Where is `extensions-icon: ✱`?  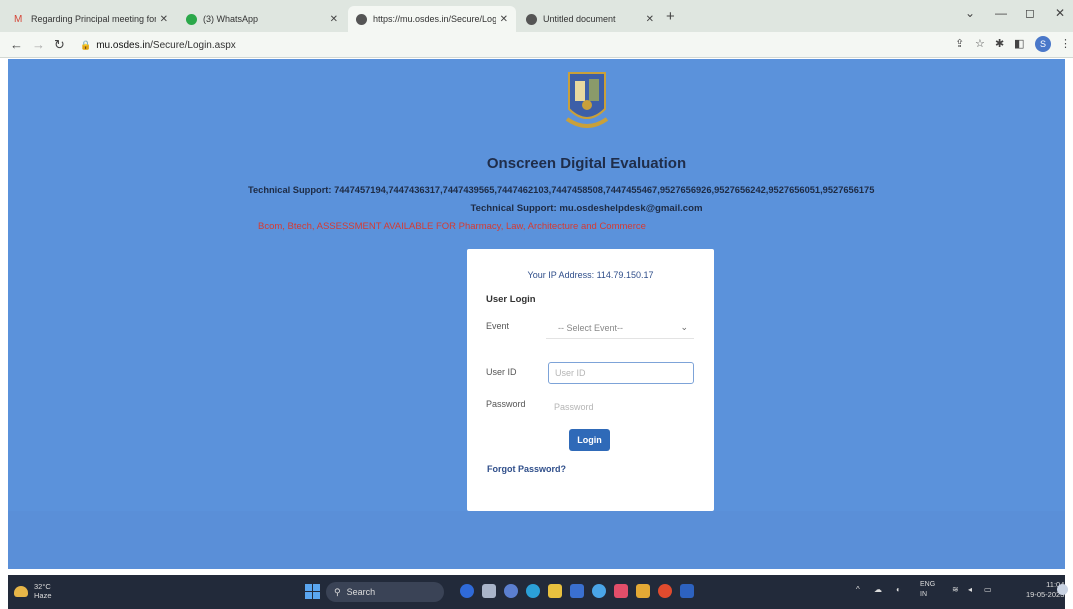
extensions-icon: ✱ is located at coordinates (999, 43).